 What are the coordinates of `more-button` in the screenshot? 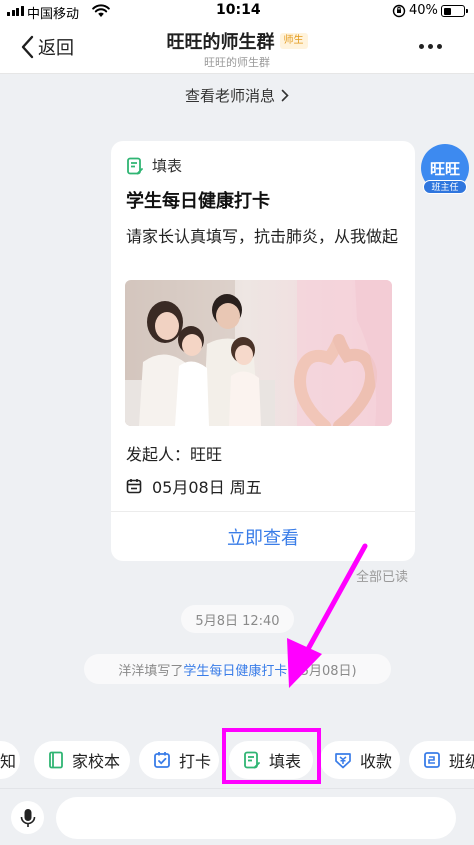 It's located at (430, 46).